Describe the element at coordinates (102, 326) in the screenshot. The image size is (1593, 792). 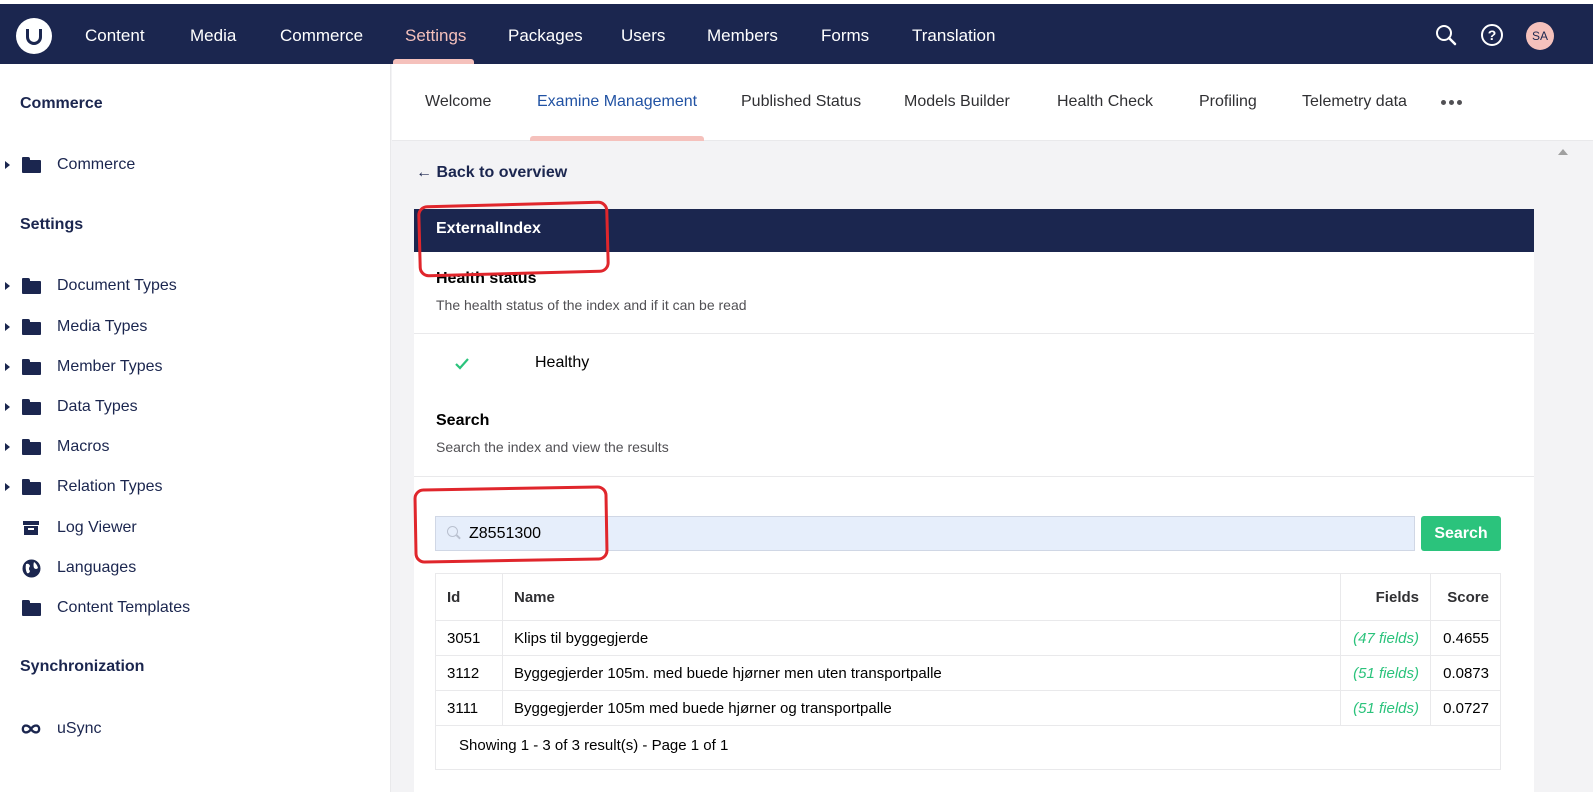
I see `sidebar-item-label: Media Types` at that location.